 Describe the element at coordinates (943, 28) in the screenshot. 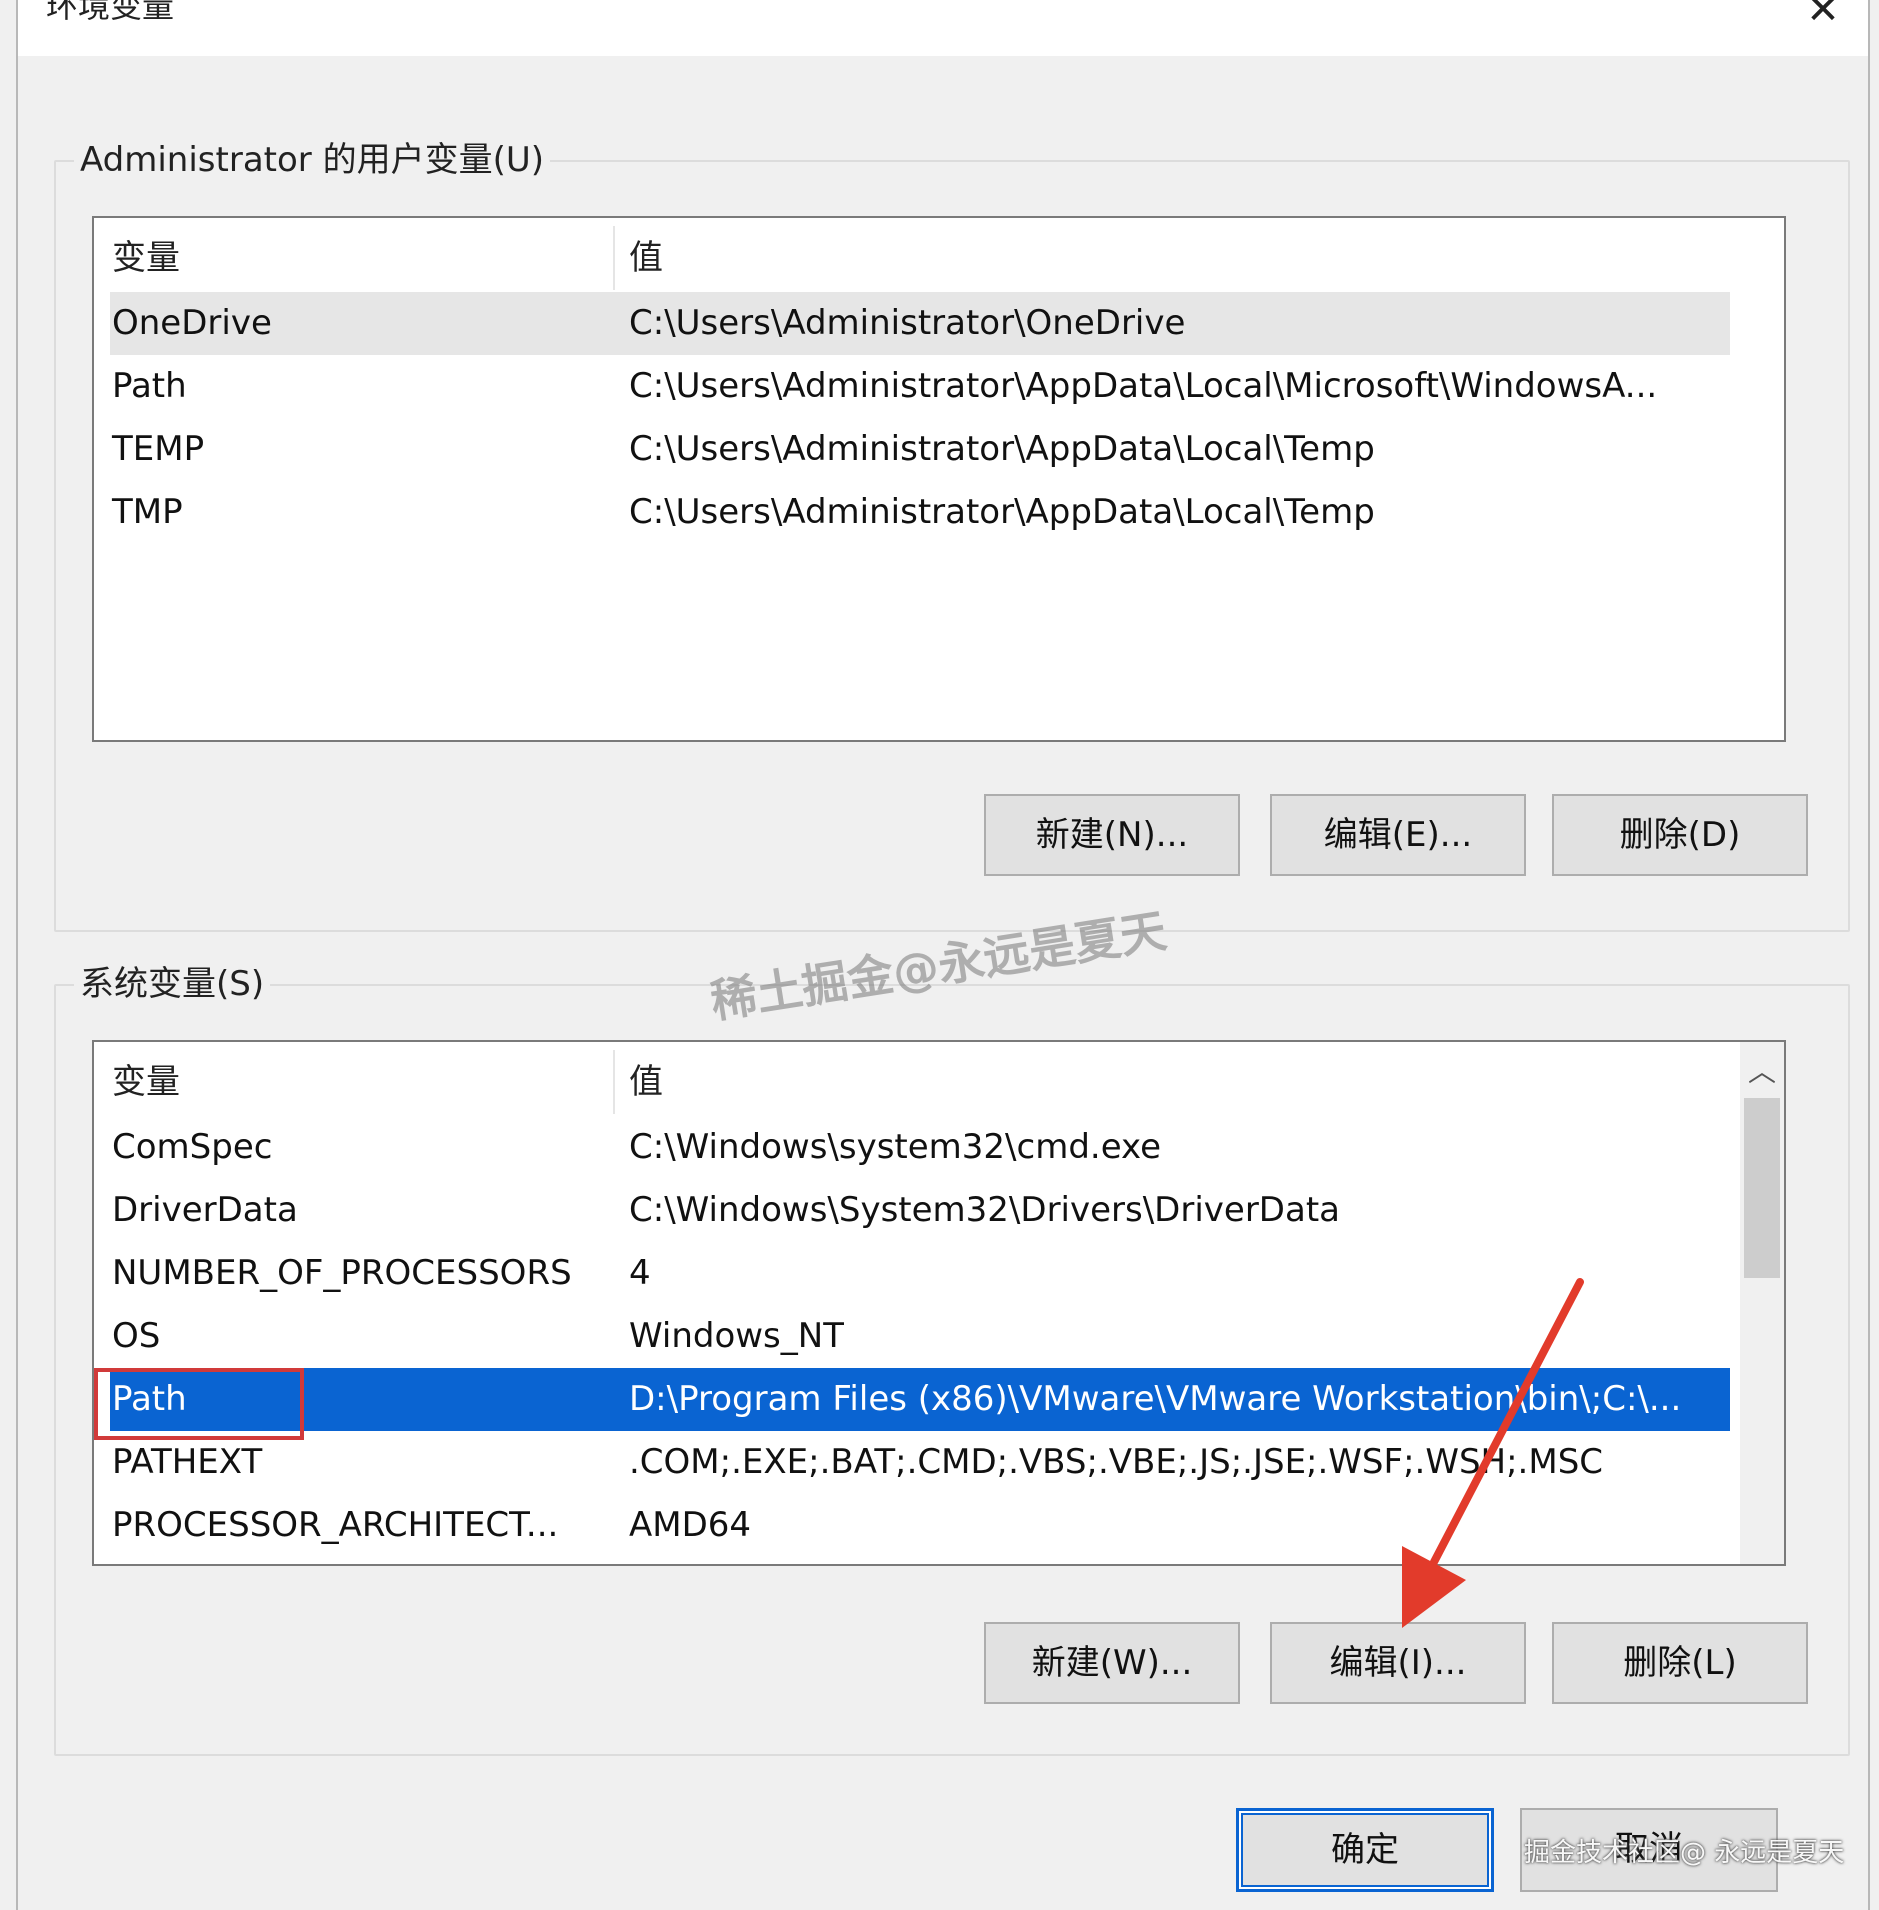

I see `title-bar: 环境变量 ✕` at that location.